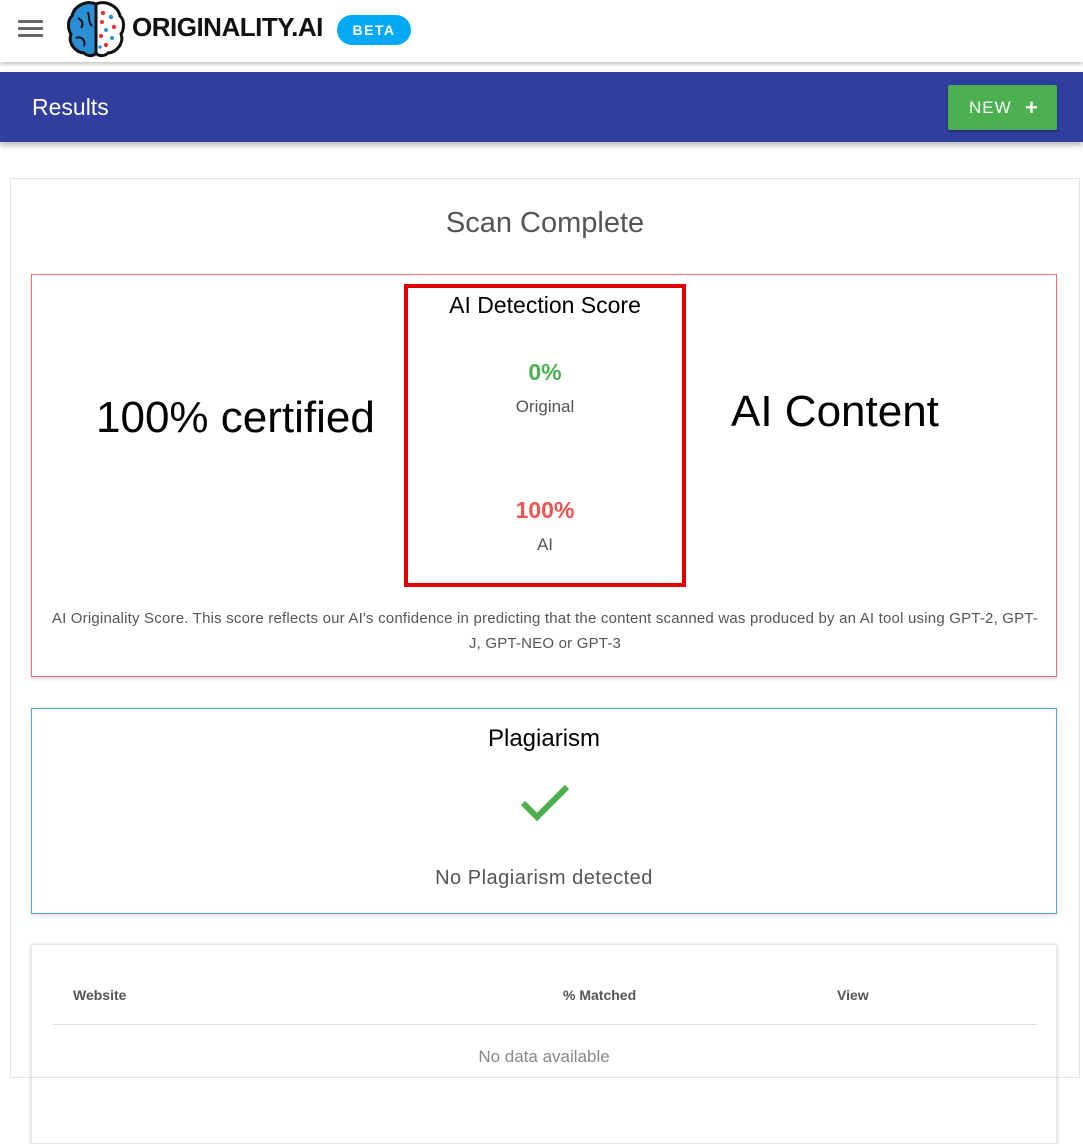 The height and width of the screenshot is (1144, 1083). What do you see at coordinates (545, 803) in the screenshot?
I see `checkmark-icon` at bounding box center [545, 803].